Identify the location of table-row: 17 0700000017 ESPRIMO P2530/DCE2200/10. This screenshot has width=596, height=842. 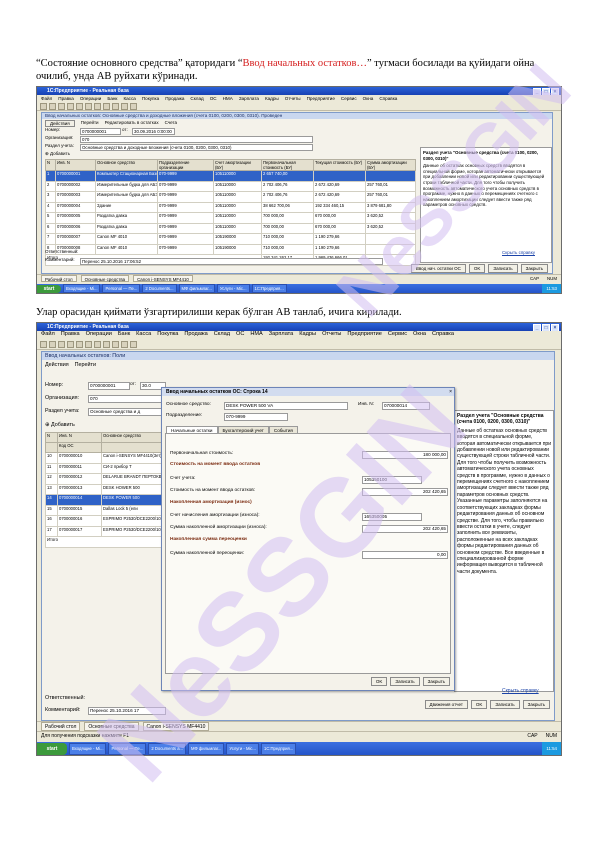
(104, 531).